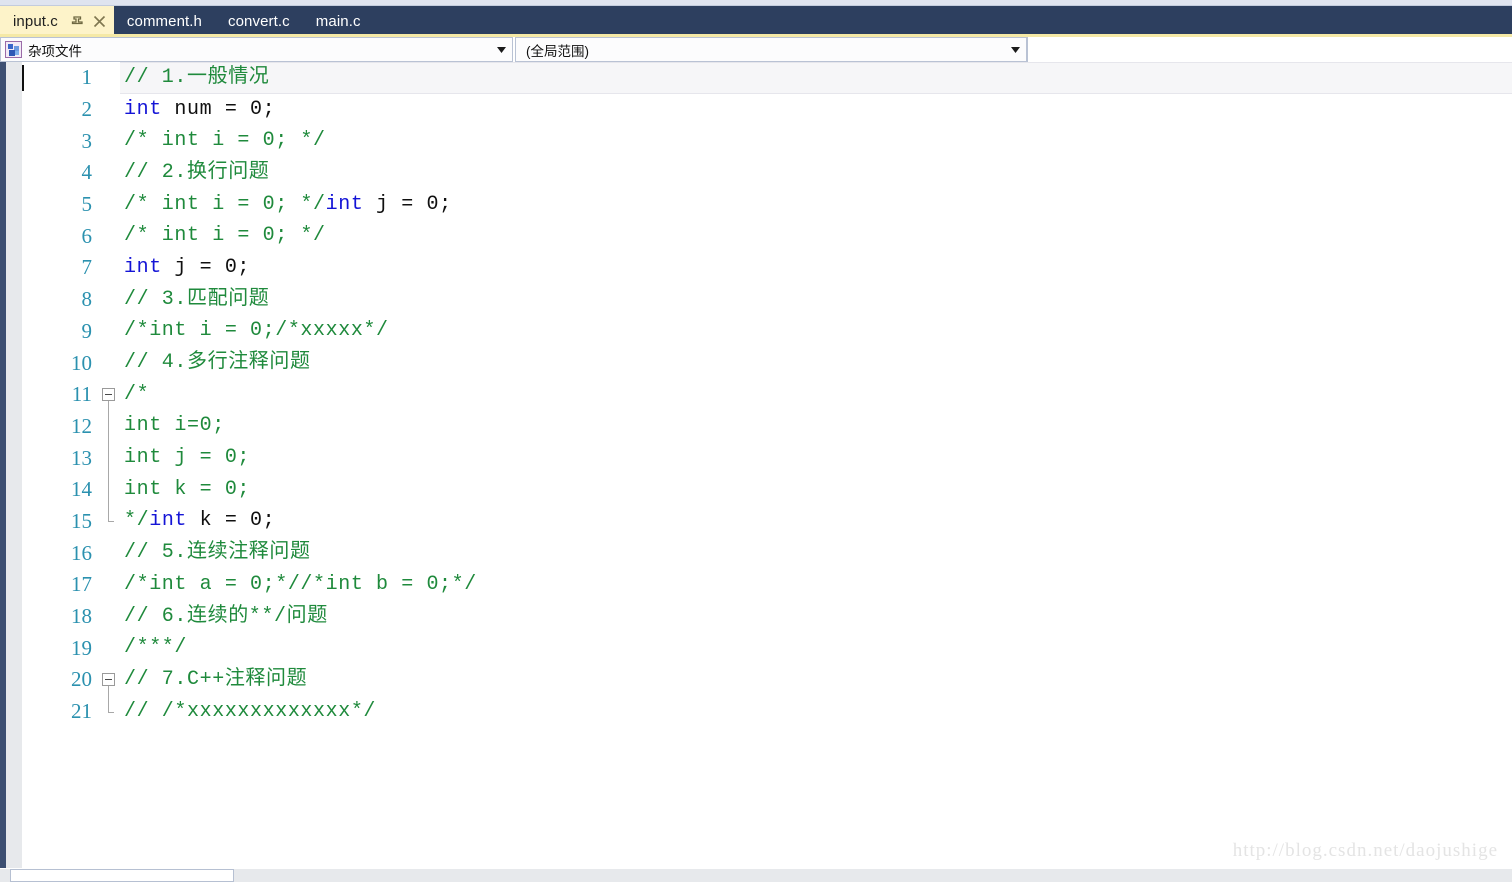 The width and height of the screenshot is (1512, 882). I want to click on code-line-content: // 6.连续的**/问题, so click(816, 617).